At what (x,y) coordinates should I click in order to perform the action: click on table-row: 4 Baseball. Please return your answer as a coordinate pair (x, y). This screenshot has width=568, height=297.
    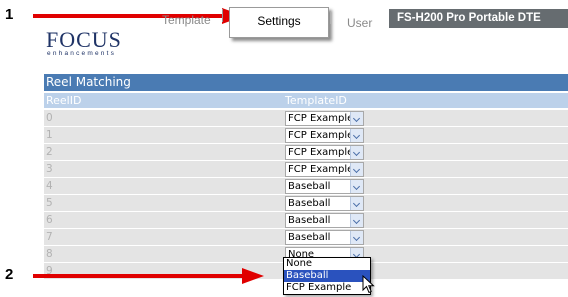
    Looking at the image, I should click on (306, 186).